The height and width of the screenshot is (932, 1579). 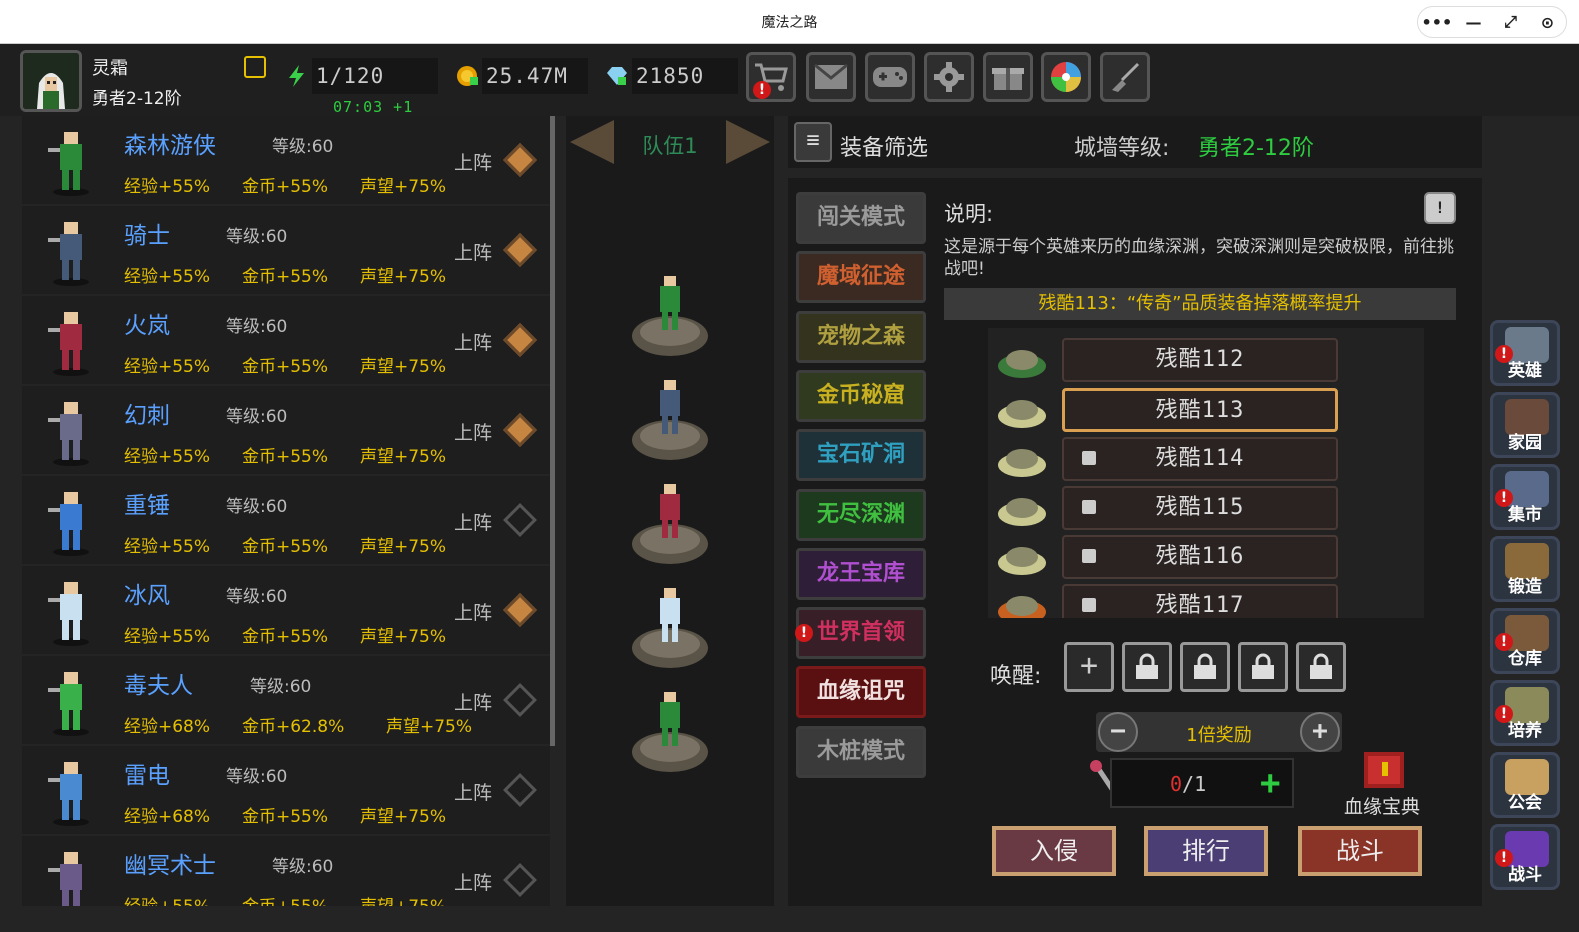 I want to click on close-target-icon: ⊙, so click(x=1548, y=22).